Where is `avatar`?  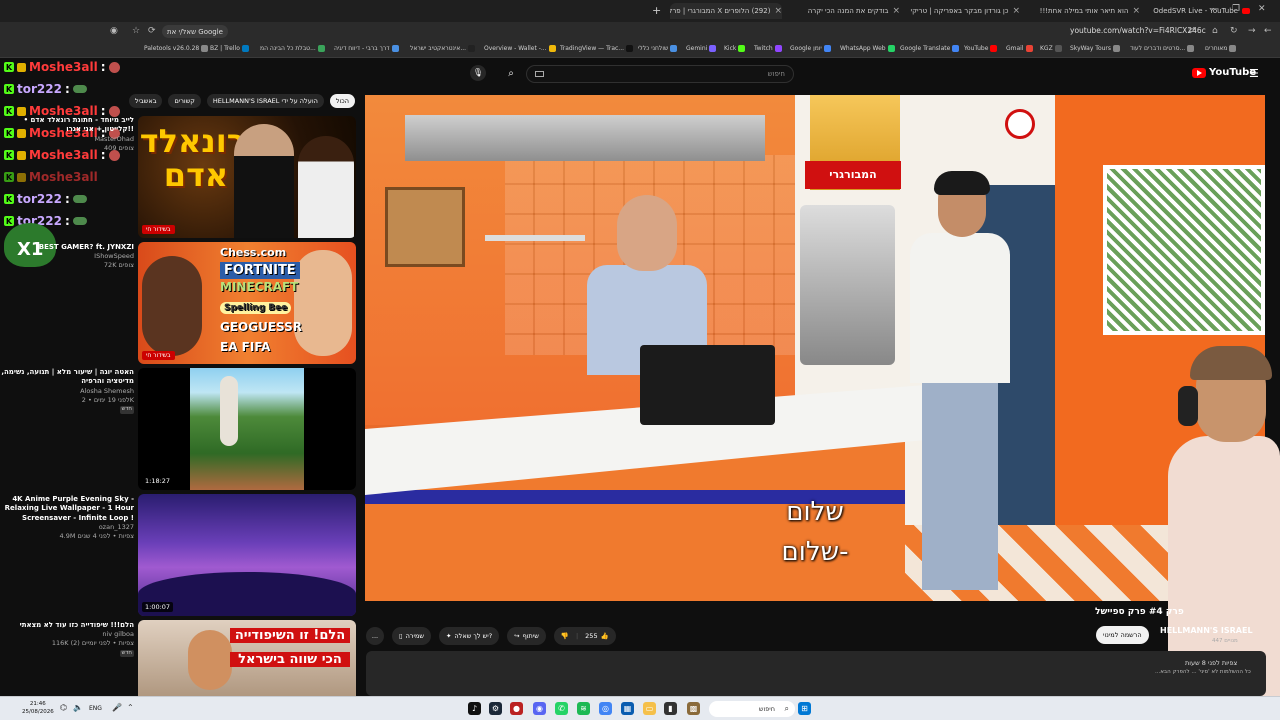
avatar is located at coordinates (114, 111).